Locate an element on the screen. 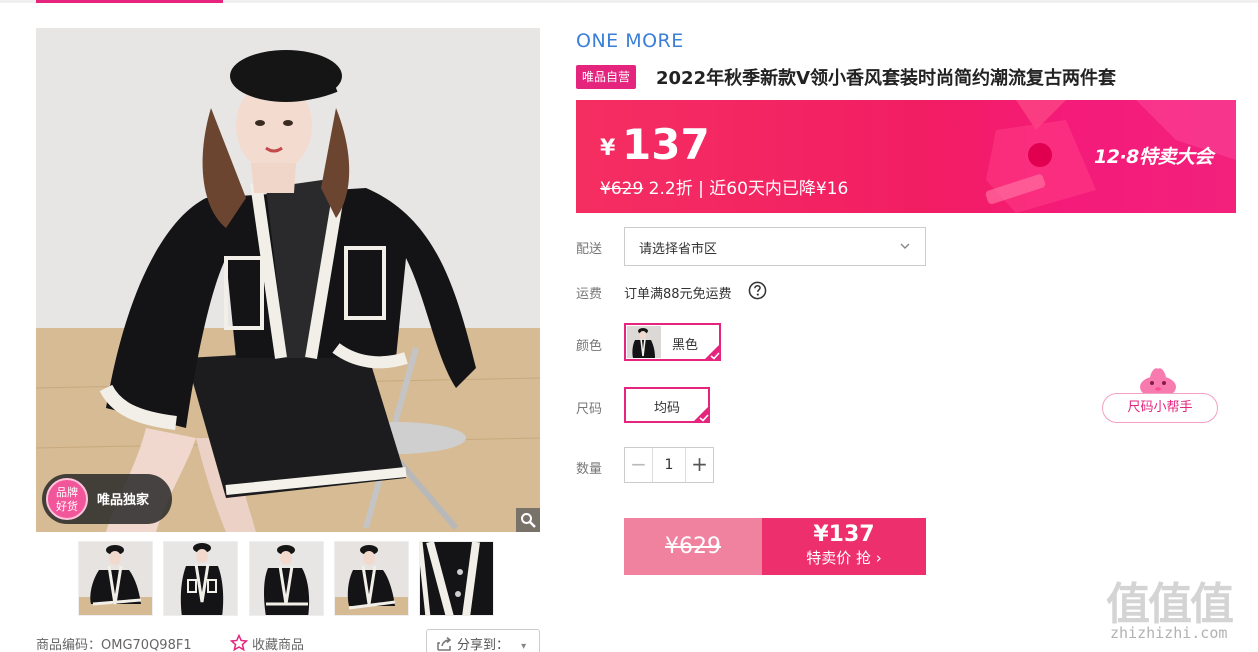 The image size is (1258, 652). site-watermark: 值值值 zhizhizhi.com is located at coordinates (1179, 610).